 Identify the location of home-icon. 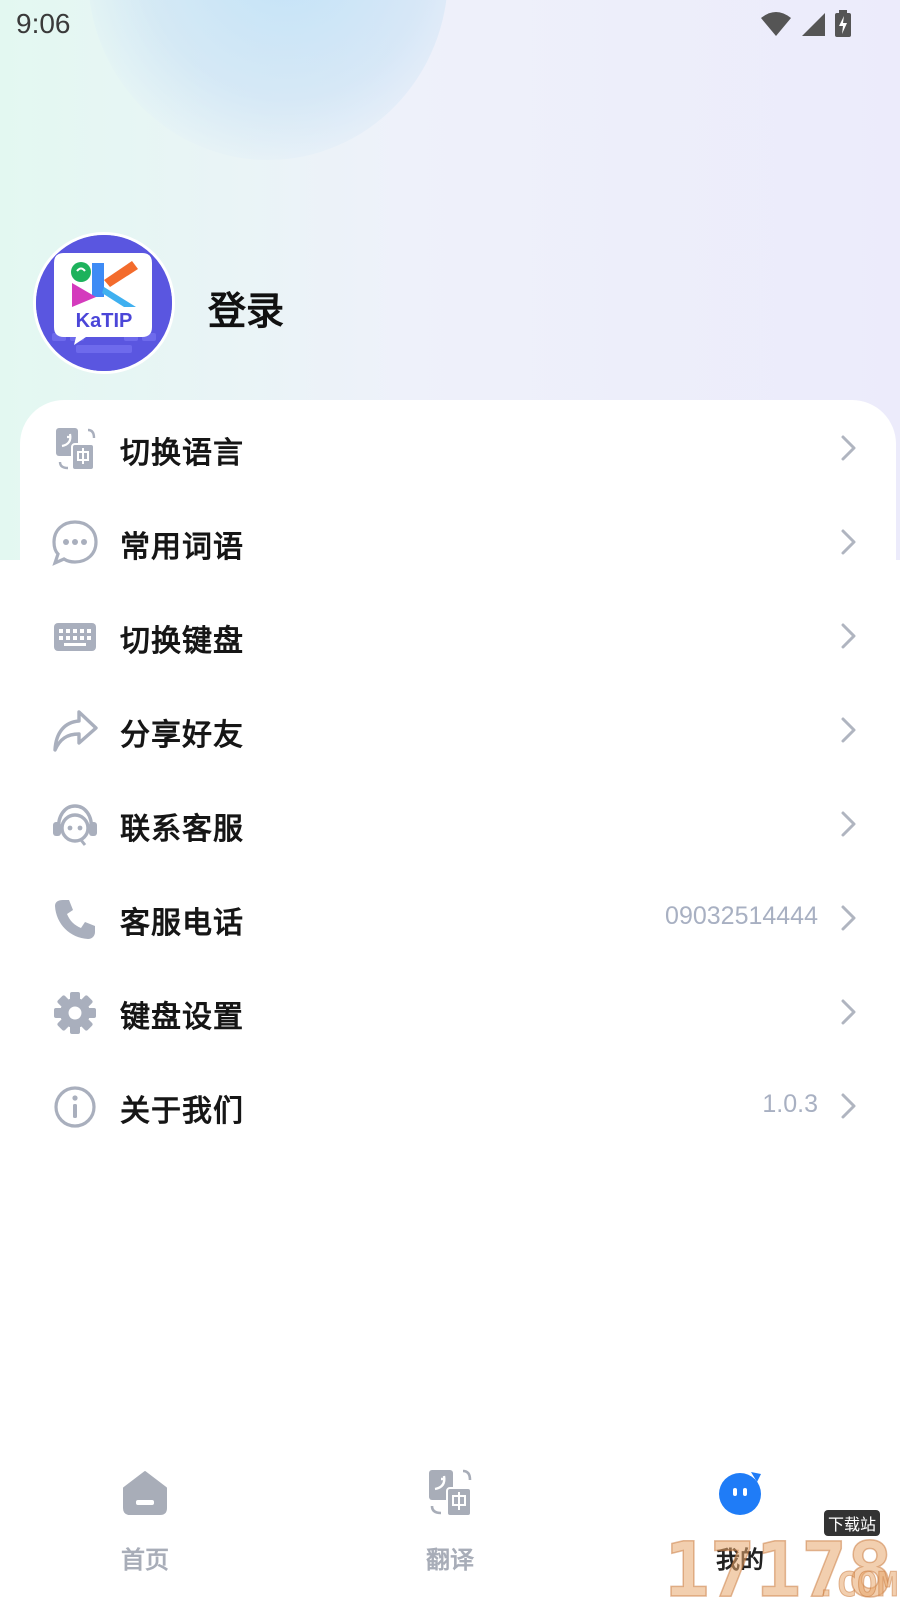
(145, 1493).